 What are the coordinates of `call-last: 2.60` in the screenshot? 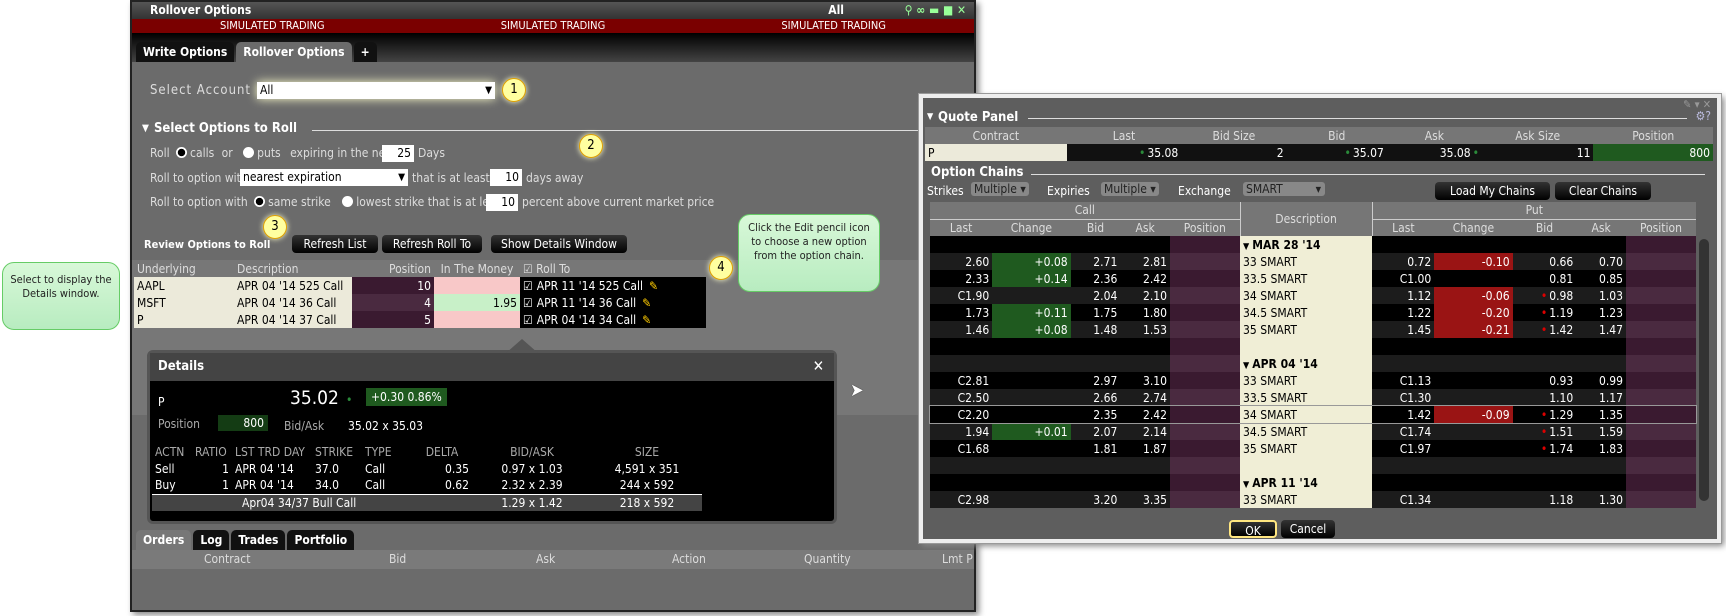 It's located at (961, 261).